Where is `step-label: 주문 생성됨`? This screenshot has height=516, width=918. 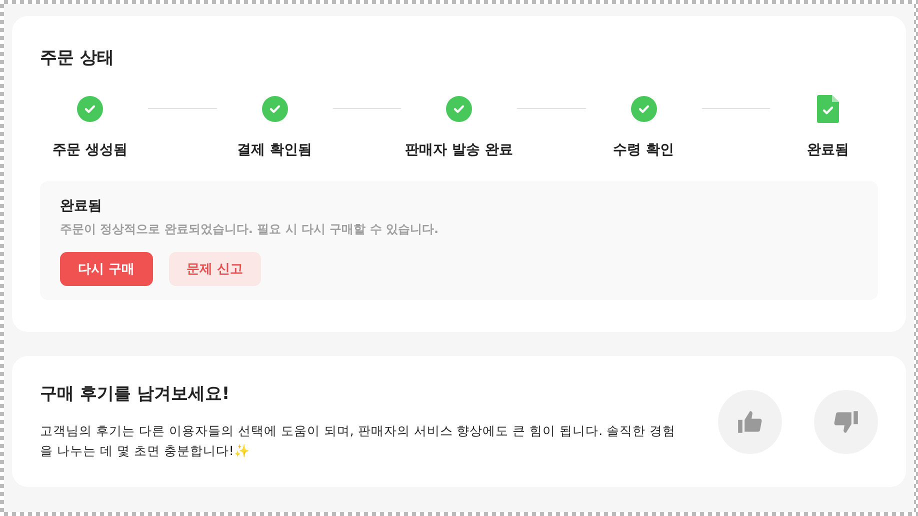 step-label: 주문 생성됨 is located at coordinates (90, 150).